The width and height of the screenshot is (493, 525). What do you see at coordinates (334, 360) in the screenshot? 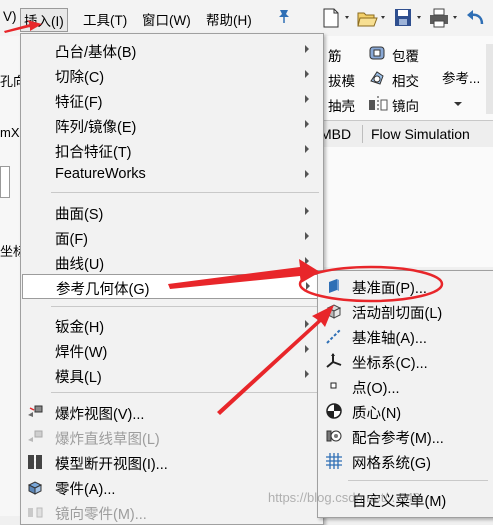
I see `coordinate-system-icon` at bounding box center [334, 360].